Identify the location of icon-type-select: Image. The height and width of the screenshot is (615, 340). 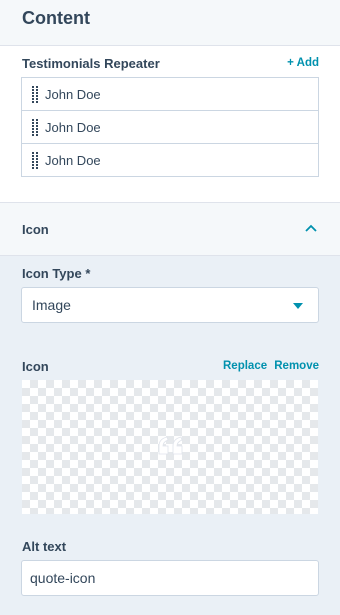
(170, 305).